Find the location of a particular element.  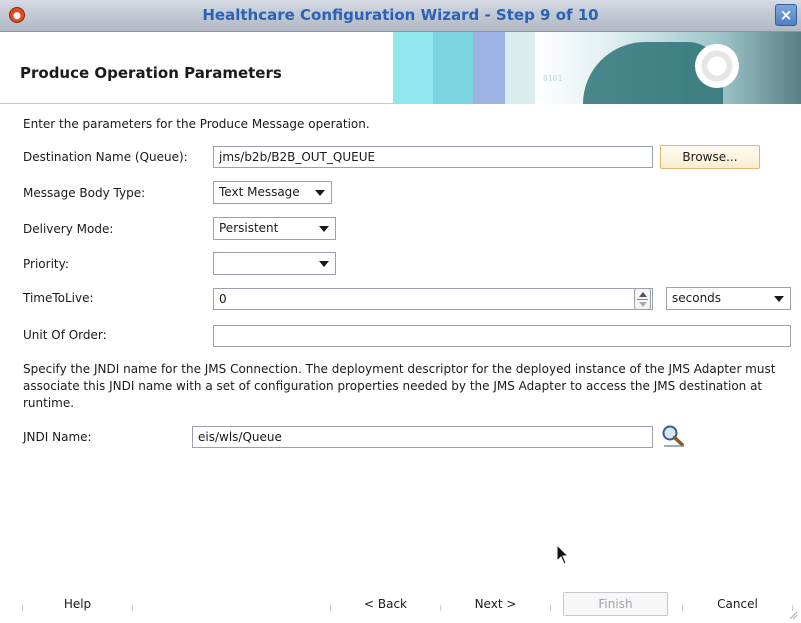

message-body-type-label: Message Body Type: is located at coordinates (84, 193).